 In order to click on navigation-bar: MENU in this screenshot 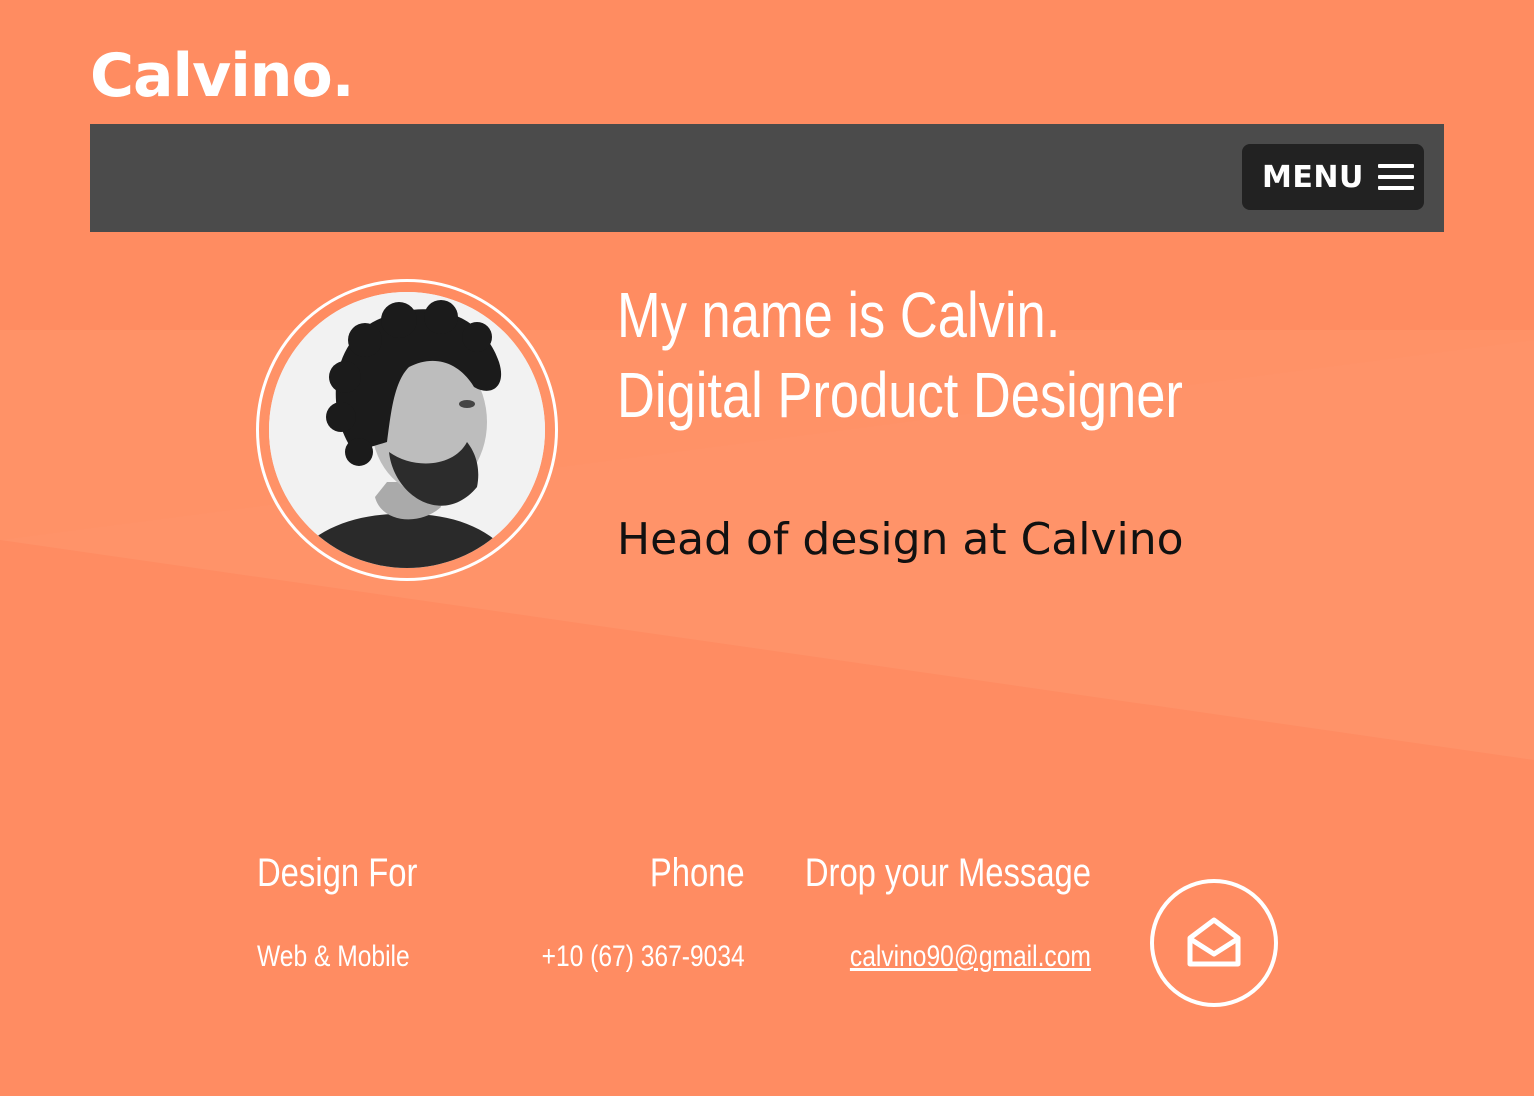, I will do `click(767, 178)`.